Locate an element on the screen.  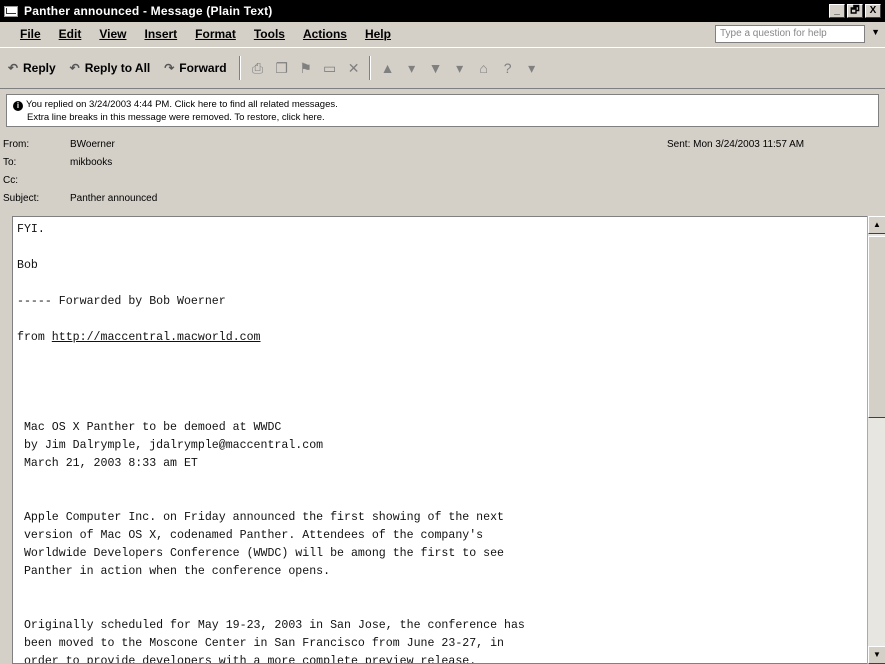
help-dropdown-icon: ▼ is located at coordinates (875, 32).